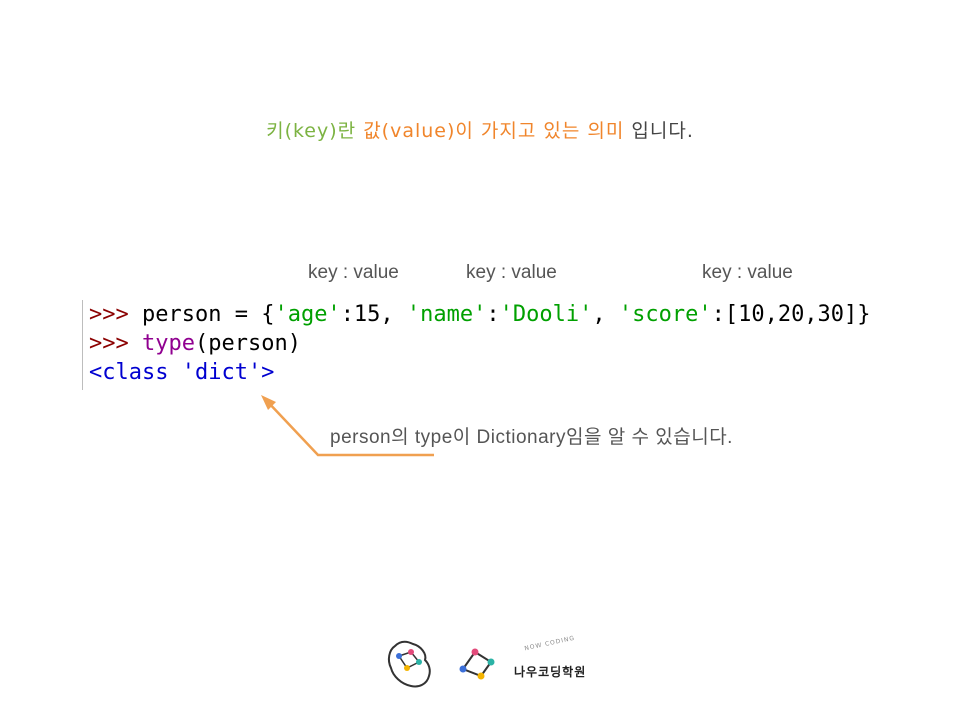  I want to click on brain-icon, so click(409, 664).